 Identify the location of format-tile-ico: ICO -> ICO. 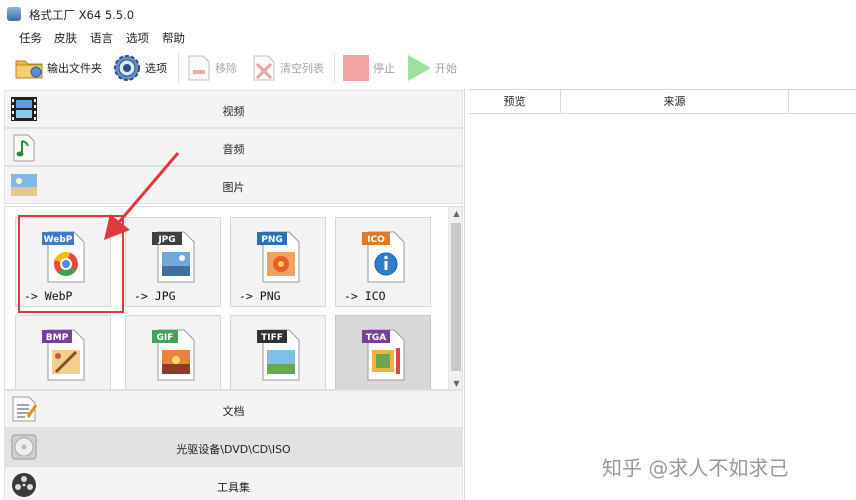
(383, 262).